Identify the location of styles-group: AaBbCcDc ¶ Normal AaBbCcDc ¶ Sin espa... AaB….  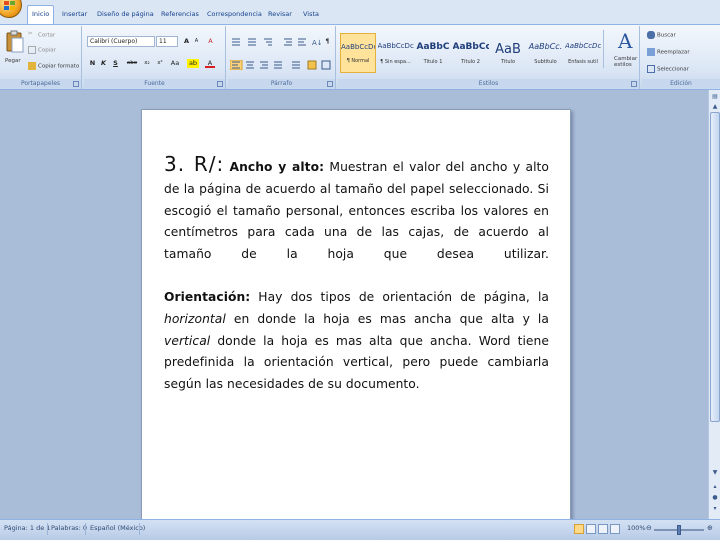
(489, 57).